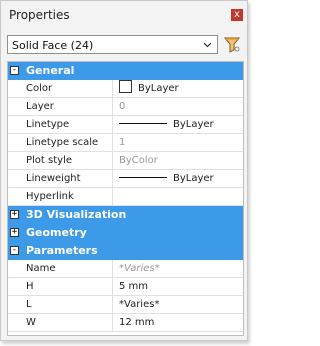 This screenshot has height=346, width=320. Describe the element at coordinates (181, 286) in the screenshot. I see `property-value-h: 5 mm` at that location.